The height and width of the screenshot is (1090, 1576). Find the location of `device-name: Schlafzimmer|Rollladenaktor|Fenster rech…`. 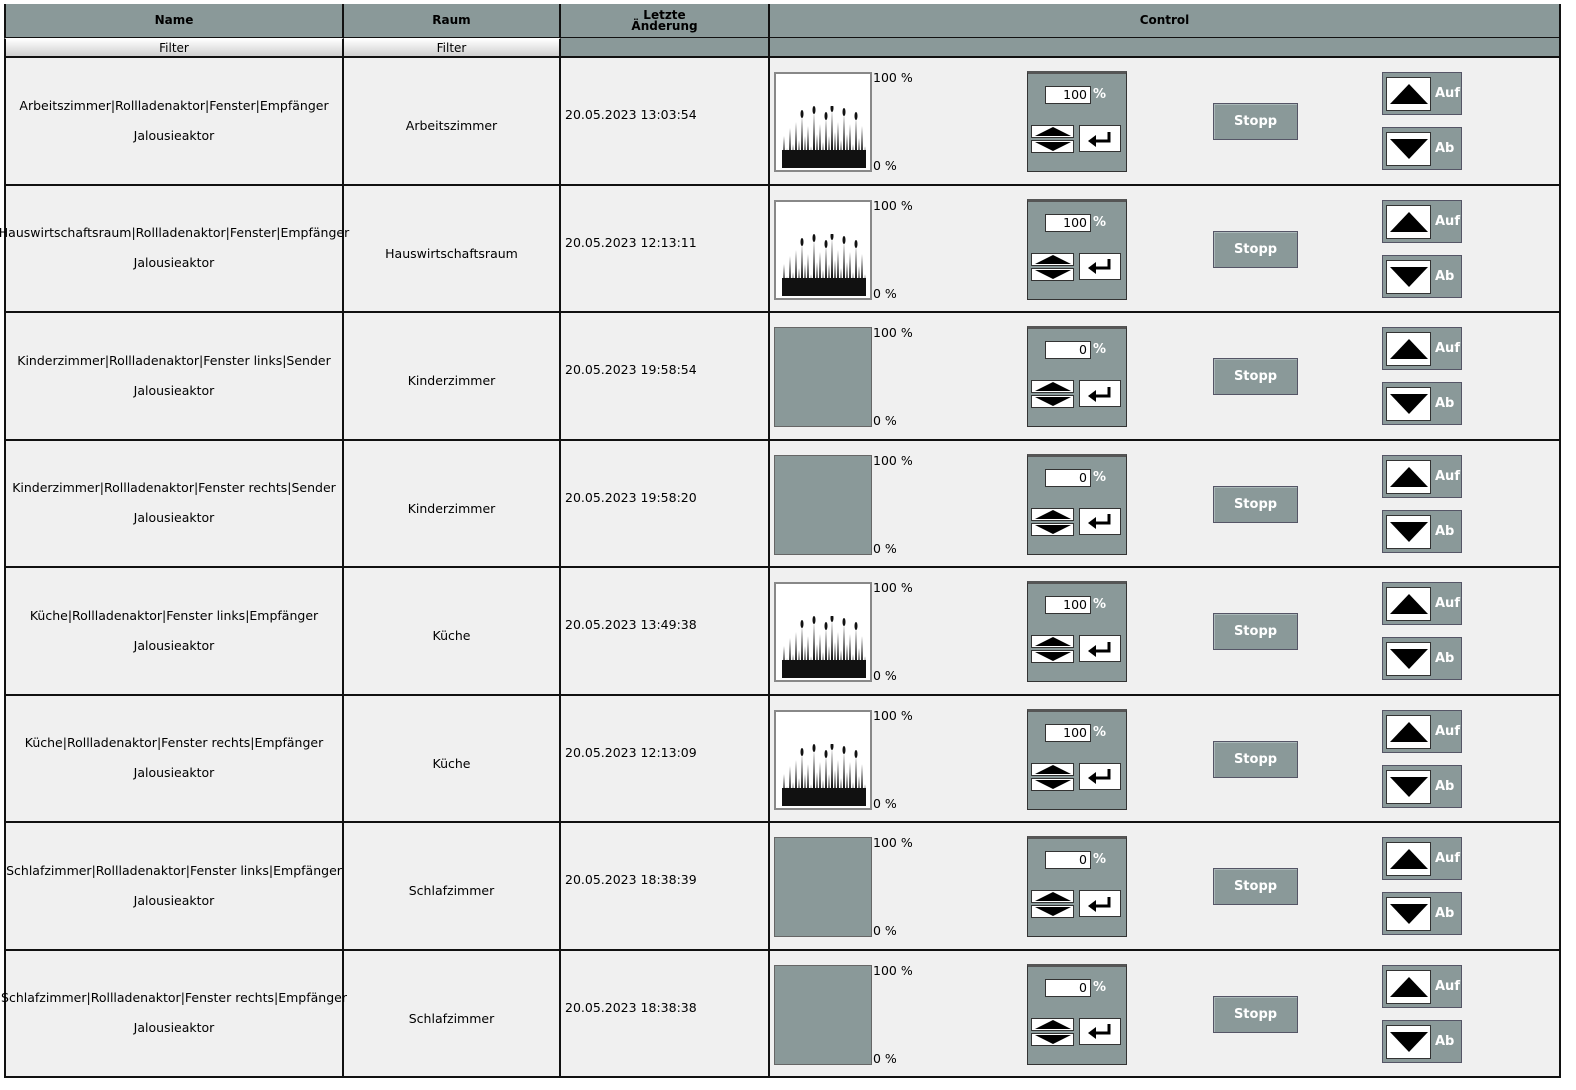

device-name: Schlafzimmer|Rollladenaktor|Fenster rech… is located at coordinates (174, 998).